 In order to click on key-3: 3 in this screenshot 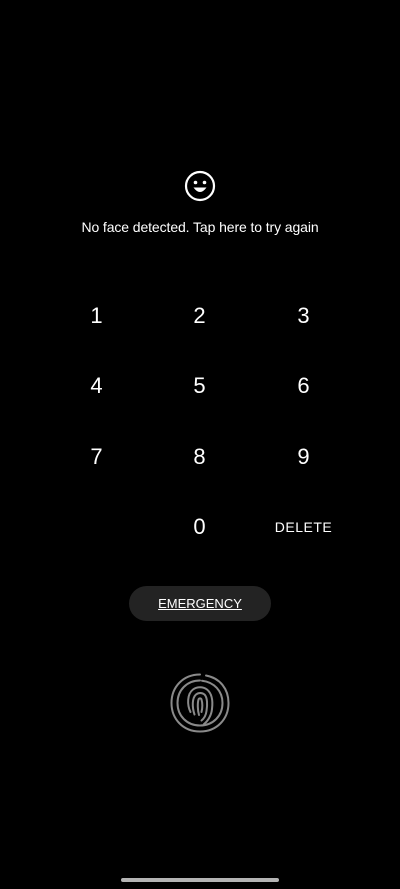, I will do `click(303, 316)`.